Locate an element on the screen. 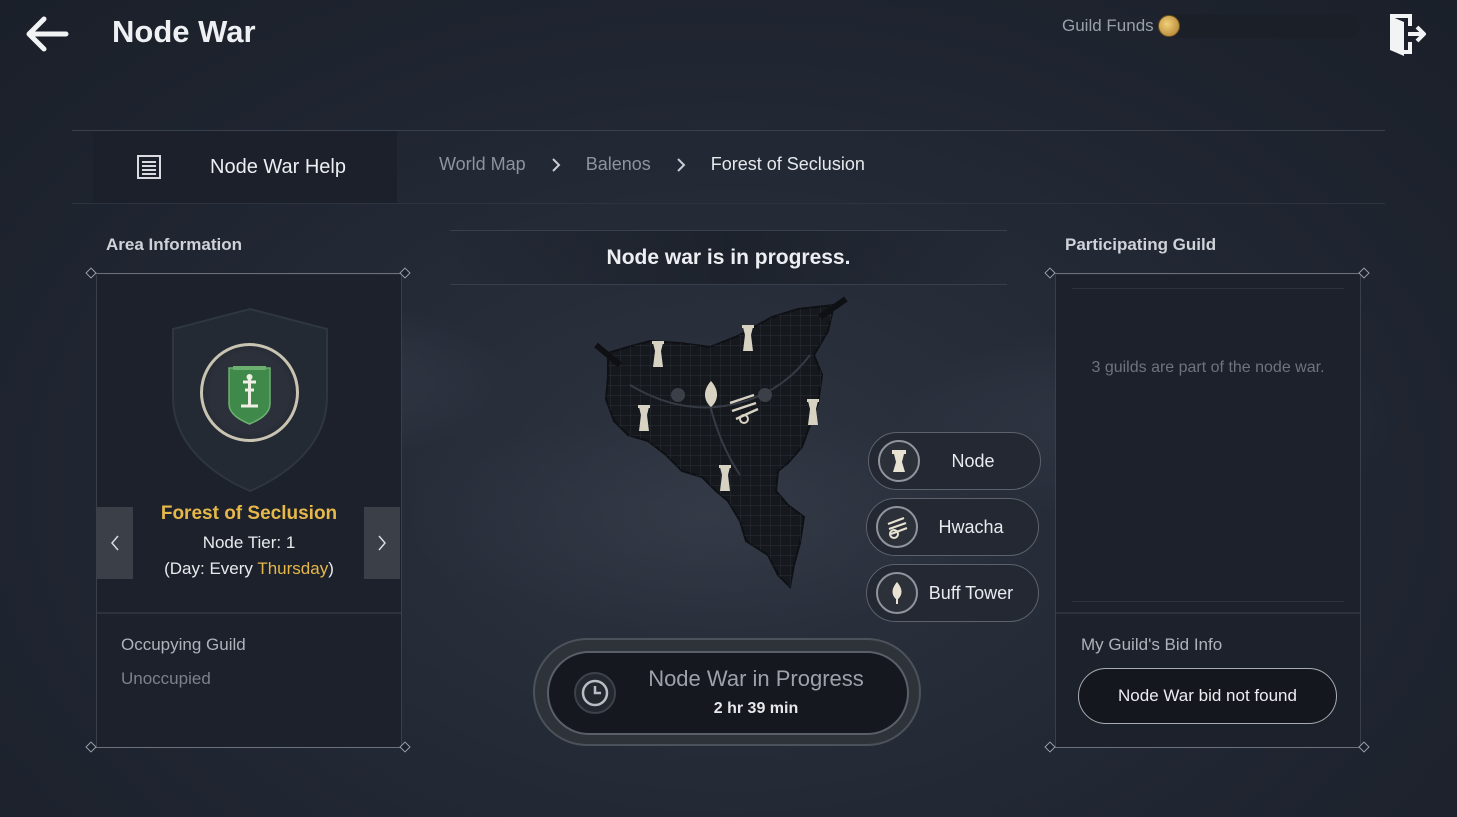 The height and width of the screenshot is (817, 1457). breadcrumb: World Map Balenos Forest of Seclusion is located at coordinates (652, 164).